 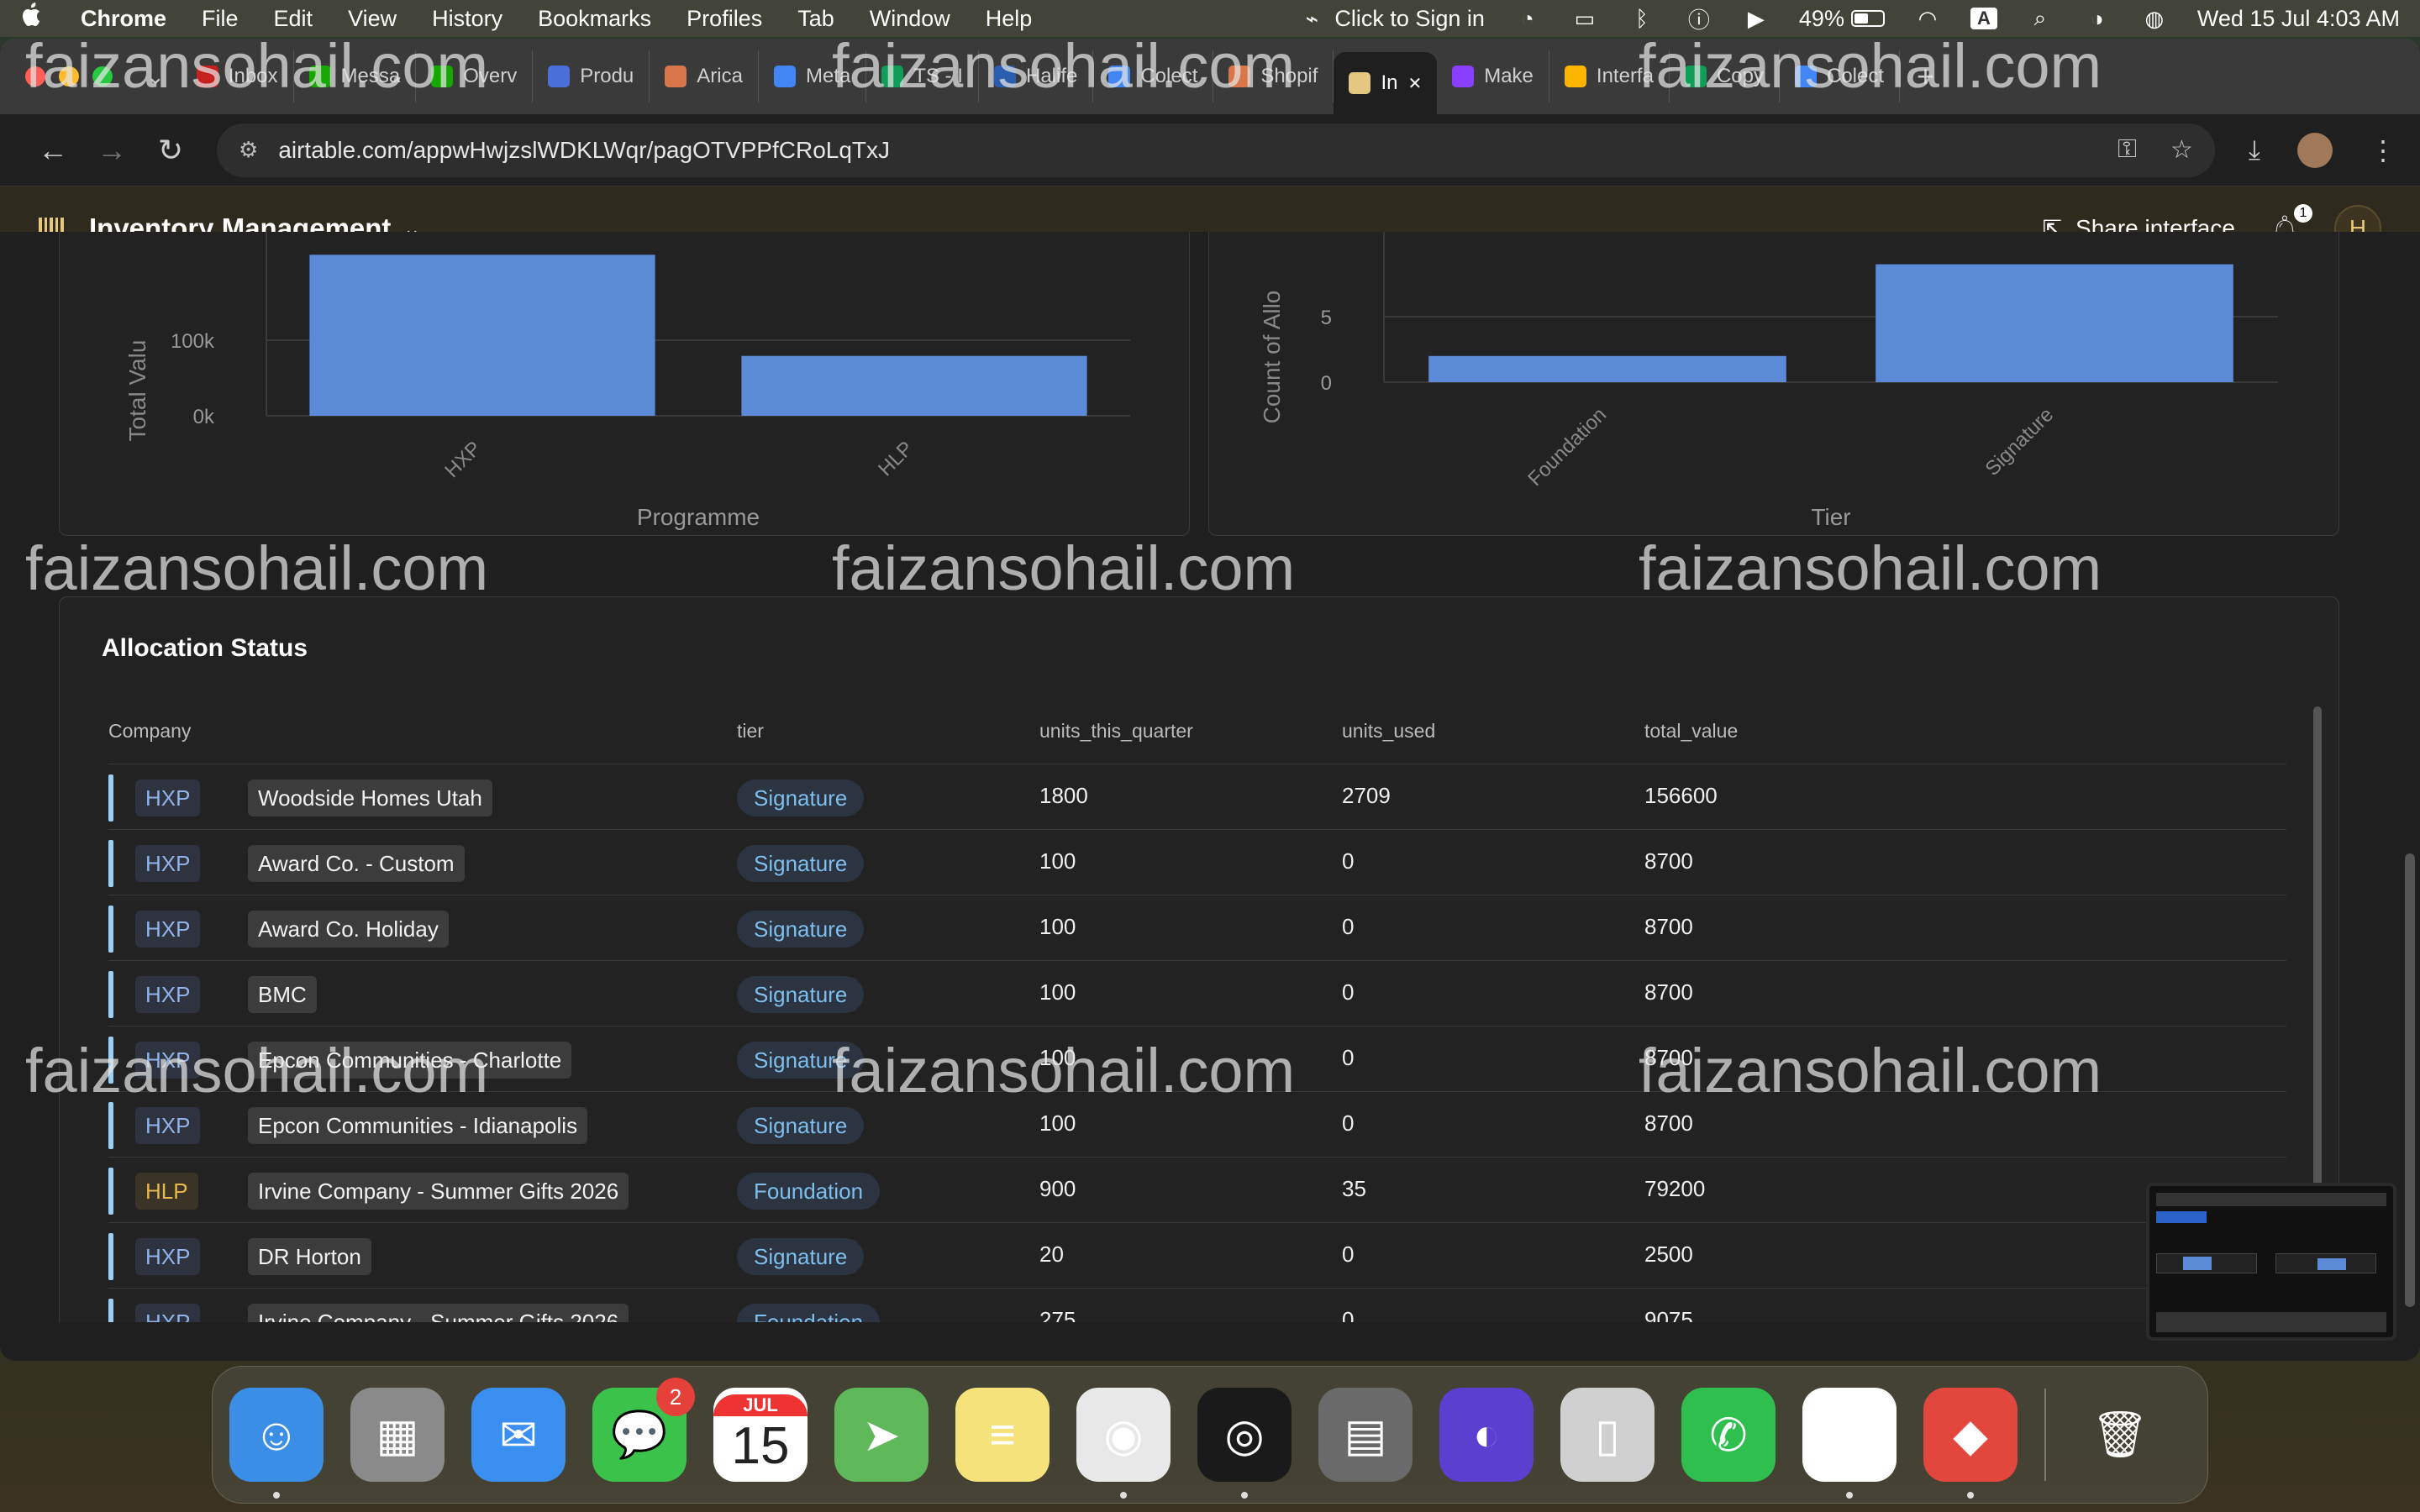 What do you see at coordinates (410, 1060) in the screenshot?
I see `company-name: Epcon Communities - Charlotte` at bounding box center [410, 1060].